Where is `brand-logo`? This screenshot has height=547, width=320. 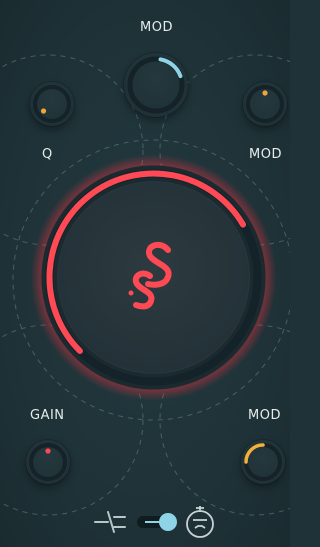
brand-logo is located at coordinates (150, 275).